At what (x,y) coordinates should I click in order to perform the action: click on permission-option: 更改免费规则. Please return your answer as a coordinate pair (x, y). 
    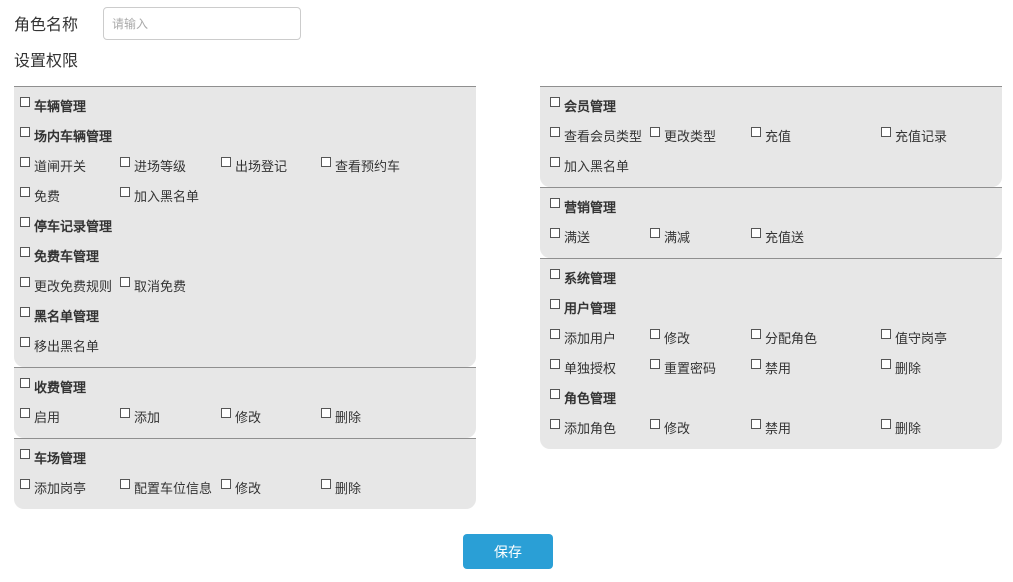
    Looking at the image, I should click on (64, 286).